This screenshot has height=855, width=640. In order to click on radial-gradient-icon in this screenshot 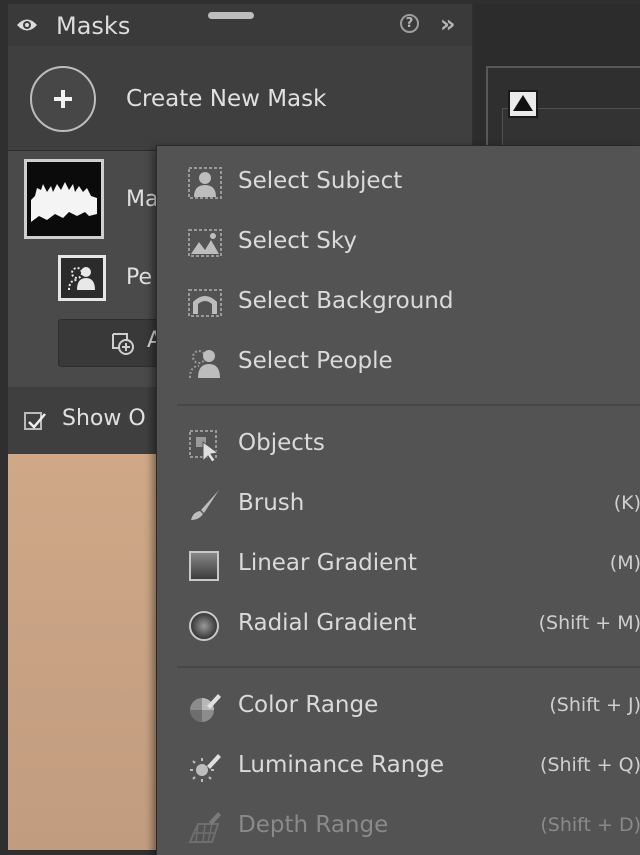, I will do `click(204, 626)`.